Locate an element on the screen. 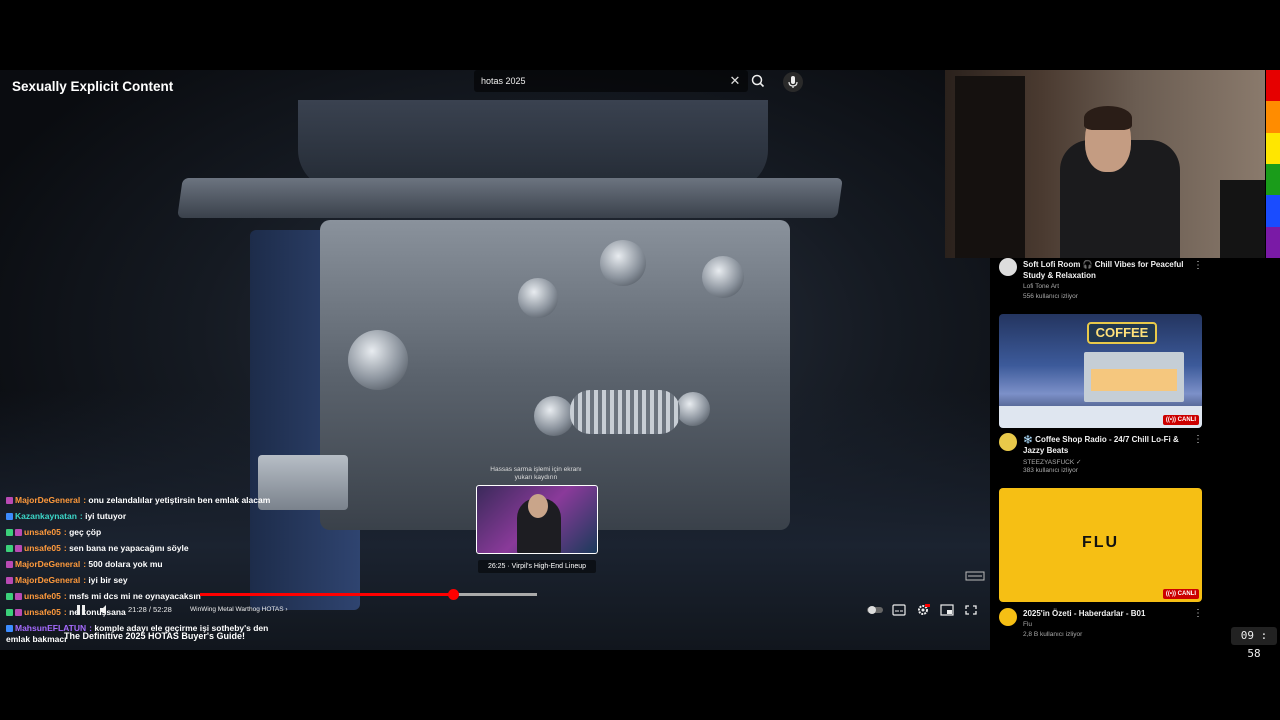 The height and width of the screenshot is (720, 1280). chat-text: iyi bir sey is located at coordinates (108, 580).